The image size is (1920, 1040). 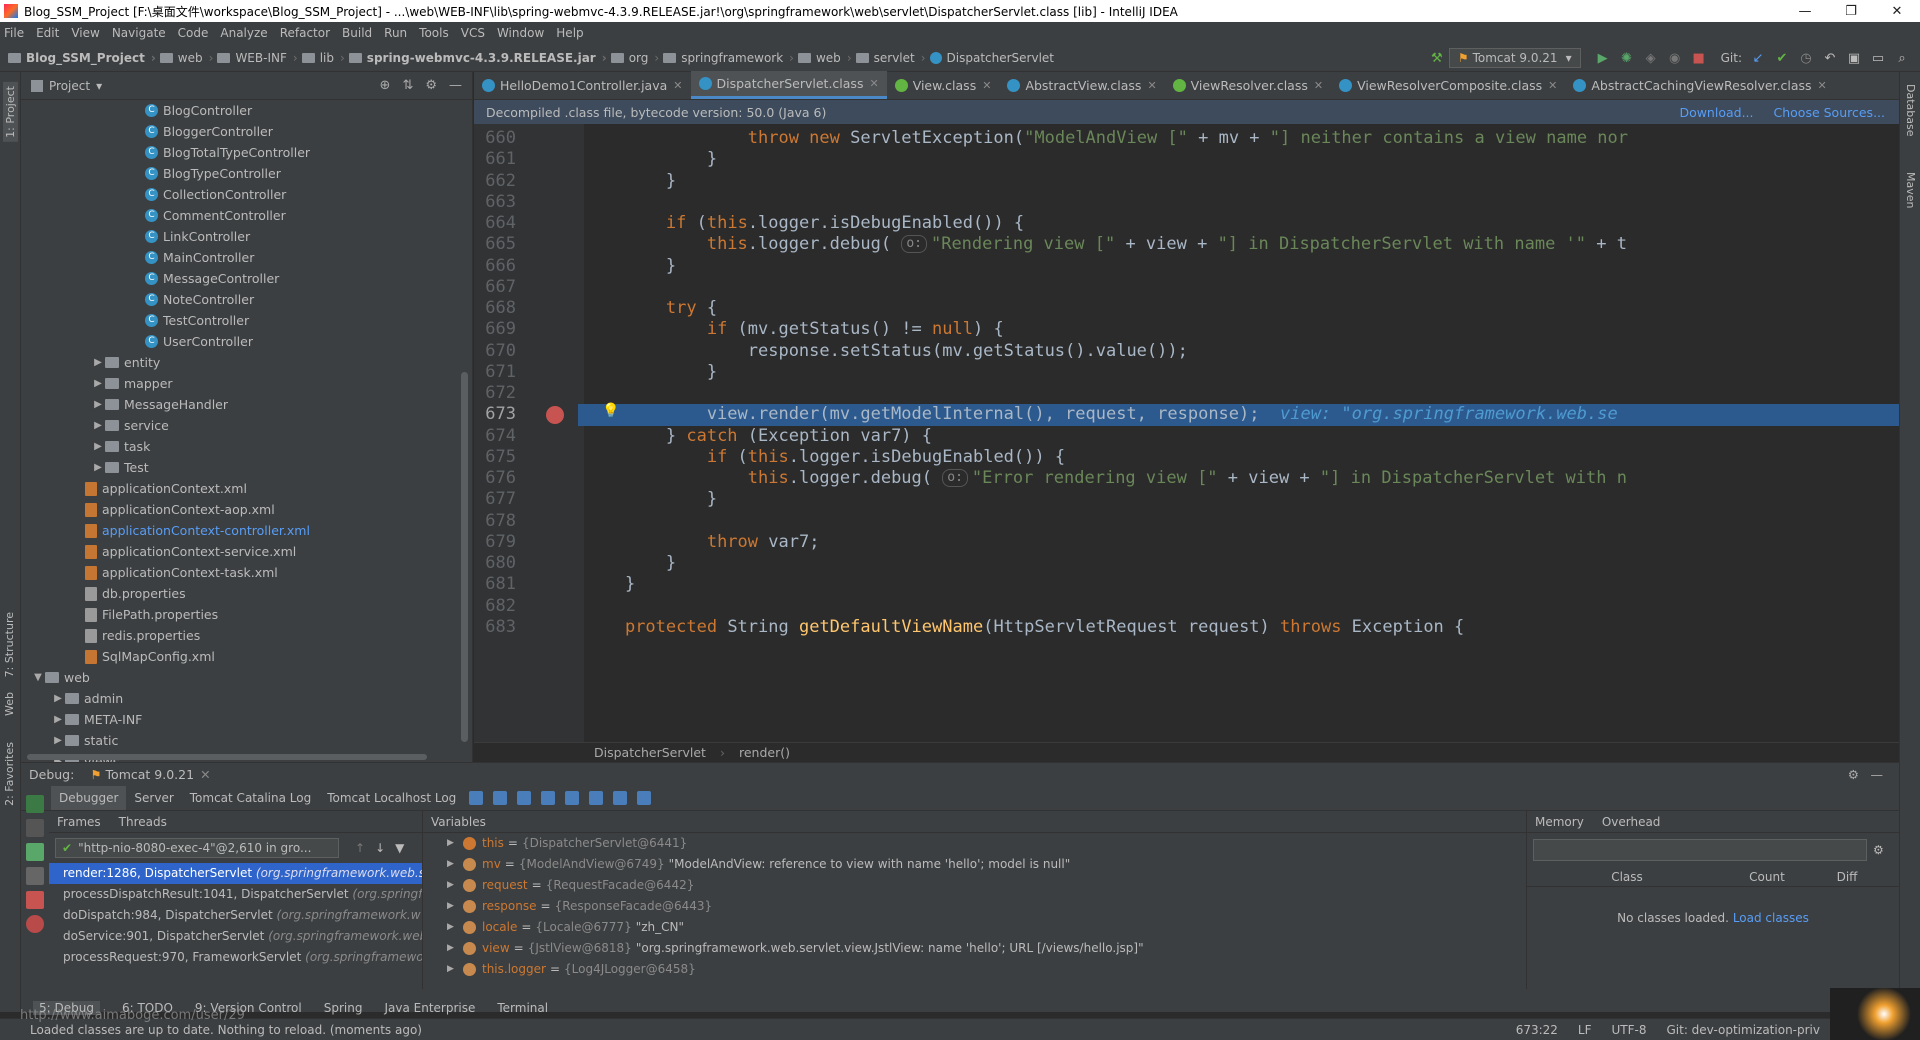 What do you see at coordinates (239, 551) in the screenshot?
I see `tree-item: applicationContext-service.xml` at bounding box center [239, 551].